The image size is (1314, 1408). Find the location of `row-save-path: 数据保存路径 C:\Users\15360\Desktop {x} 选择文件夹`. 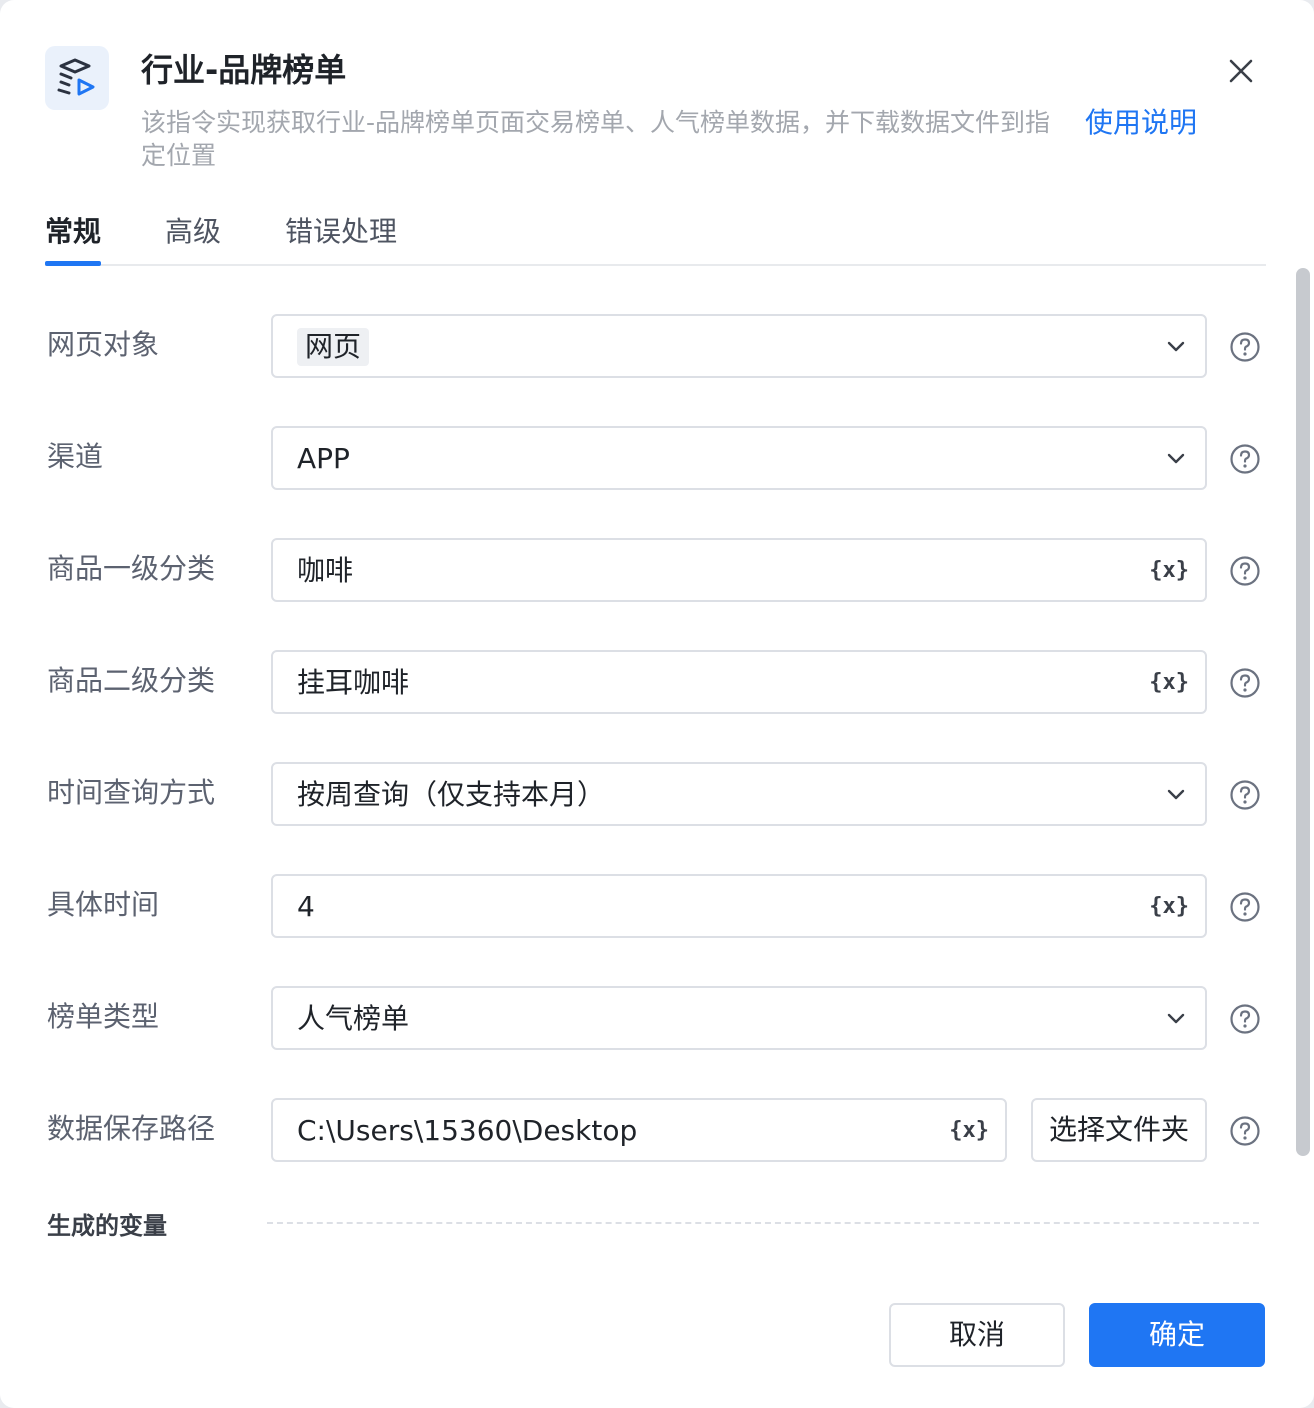

row-save-path: 数据保存路径 C:\Users\15360\Desktop {x} 选择文件夹 is located at coordinates (657, 1130).